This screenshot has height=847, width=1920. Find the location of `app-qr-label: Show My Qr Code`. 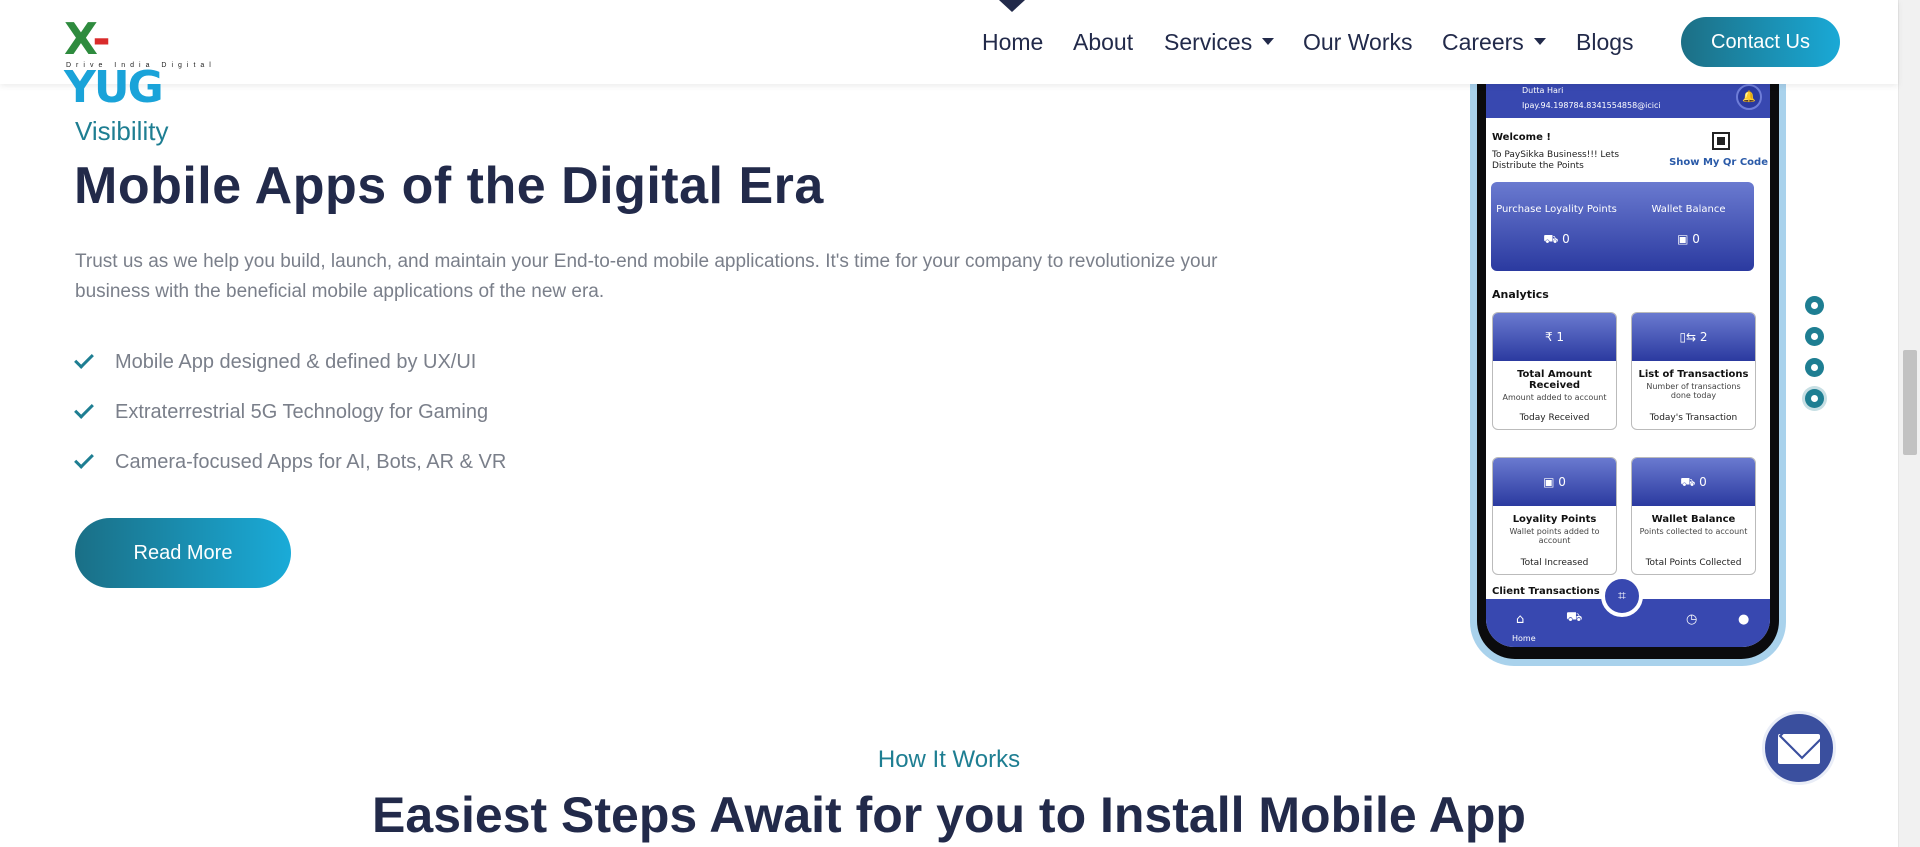

app-qr-label: Show My Qr Code is located at coordinates (1718, 162).